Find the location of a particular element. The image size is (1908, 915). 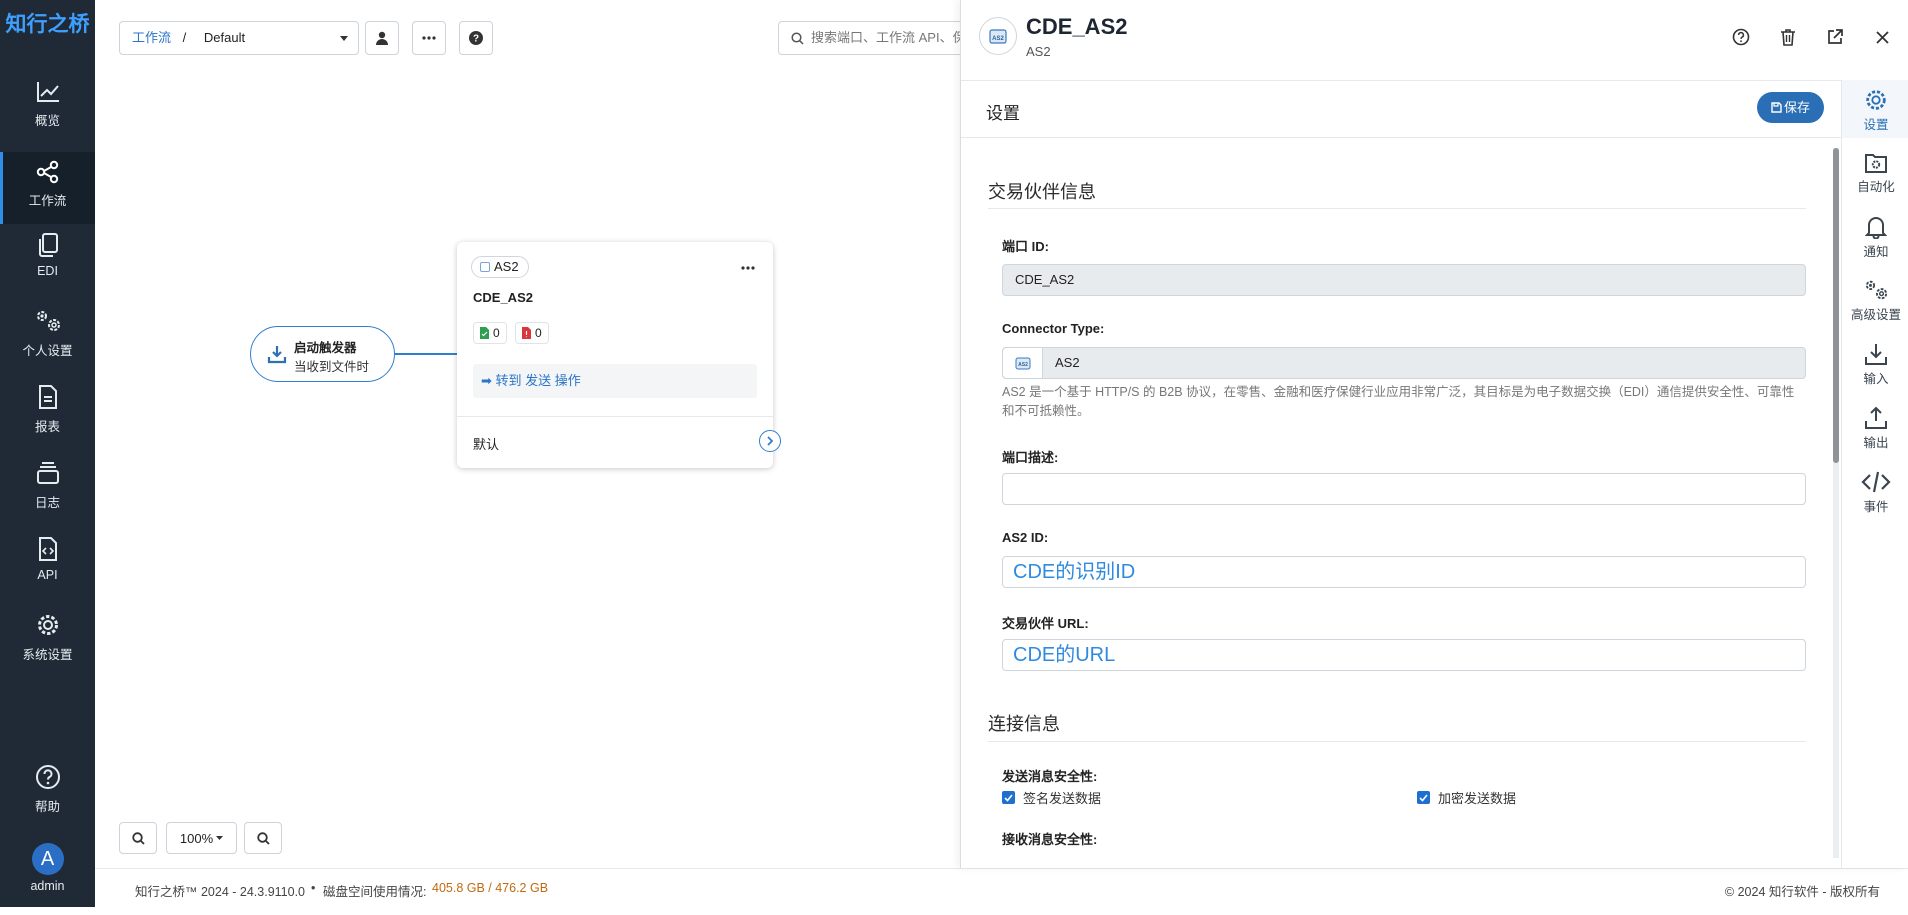

sign-outgoing-checkbox: 签名发送数据 is located at coordinates (1051, 797).